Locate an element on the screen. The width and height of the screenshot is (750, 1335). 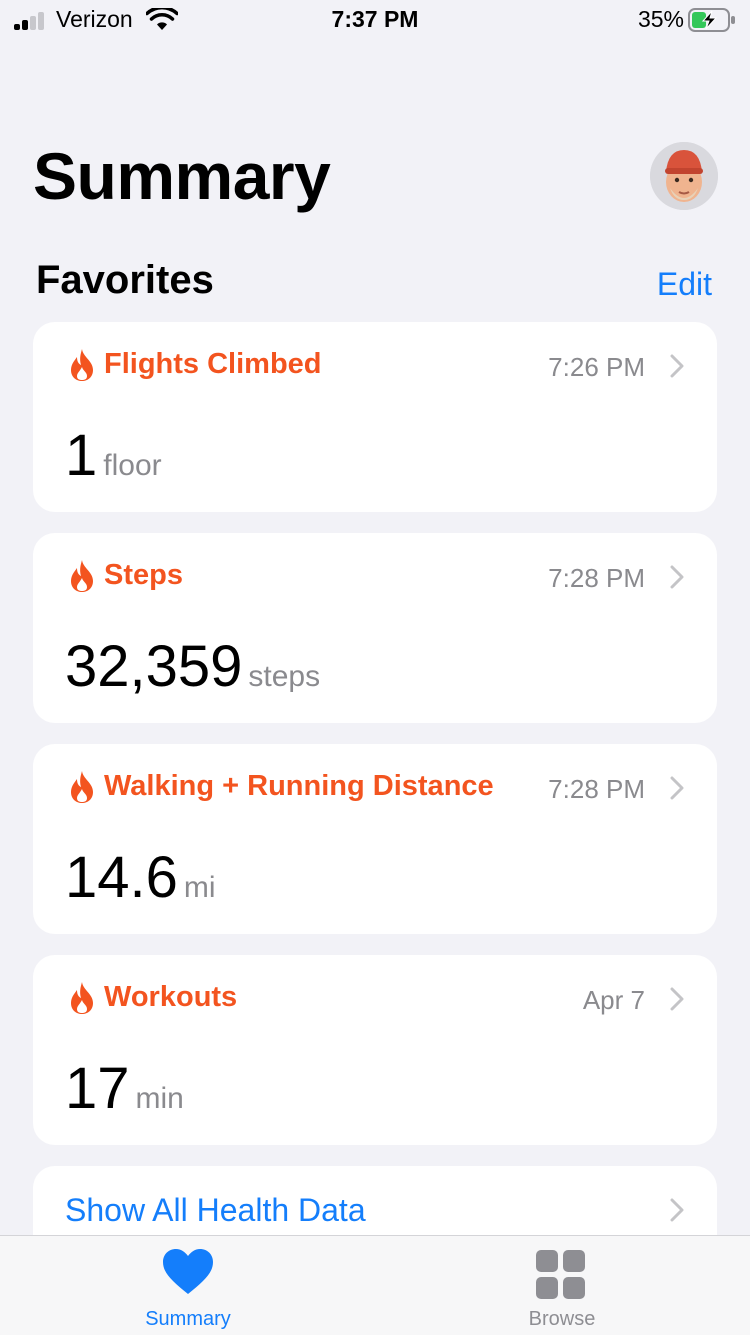
card-value-row: 1 floor is located at coordinates (113, 455).